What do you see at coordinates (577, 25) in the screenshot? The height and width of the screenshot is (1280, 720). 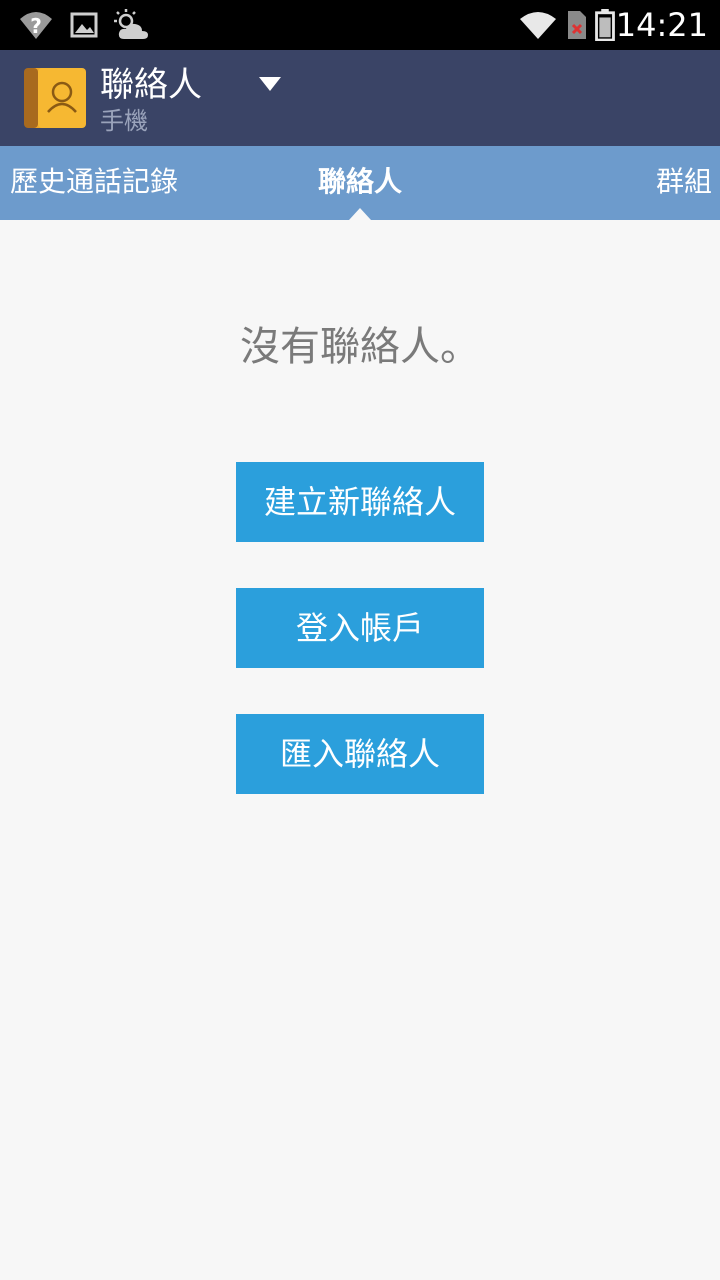 I see `sim-missing-icon` at bounding box center [577, 25].